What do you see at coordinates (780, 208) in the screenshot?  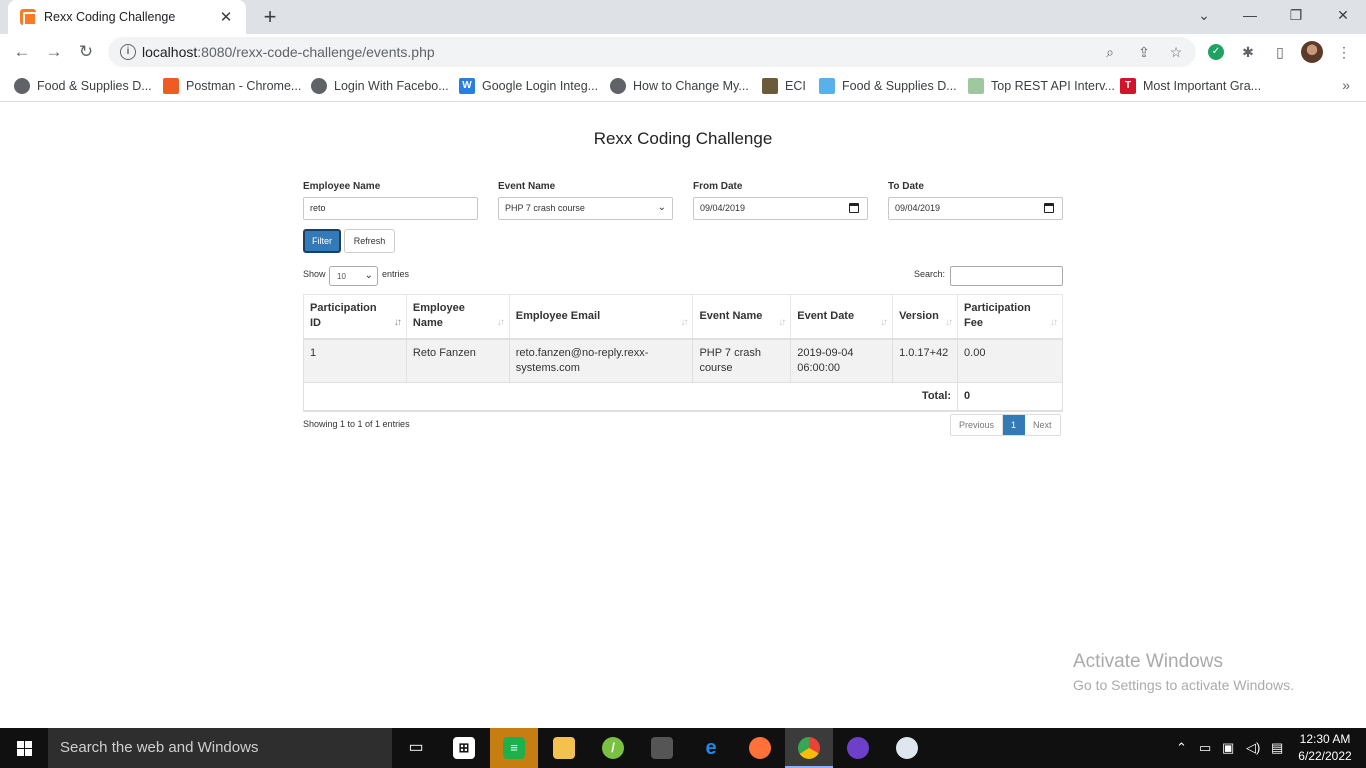 I see `from-date-input: 09/04/2019` at bounding box center [780, 208].